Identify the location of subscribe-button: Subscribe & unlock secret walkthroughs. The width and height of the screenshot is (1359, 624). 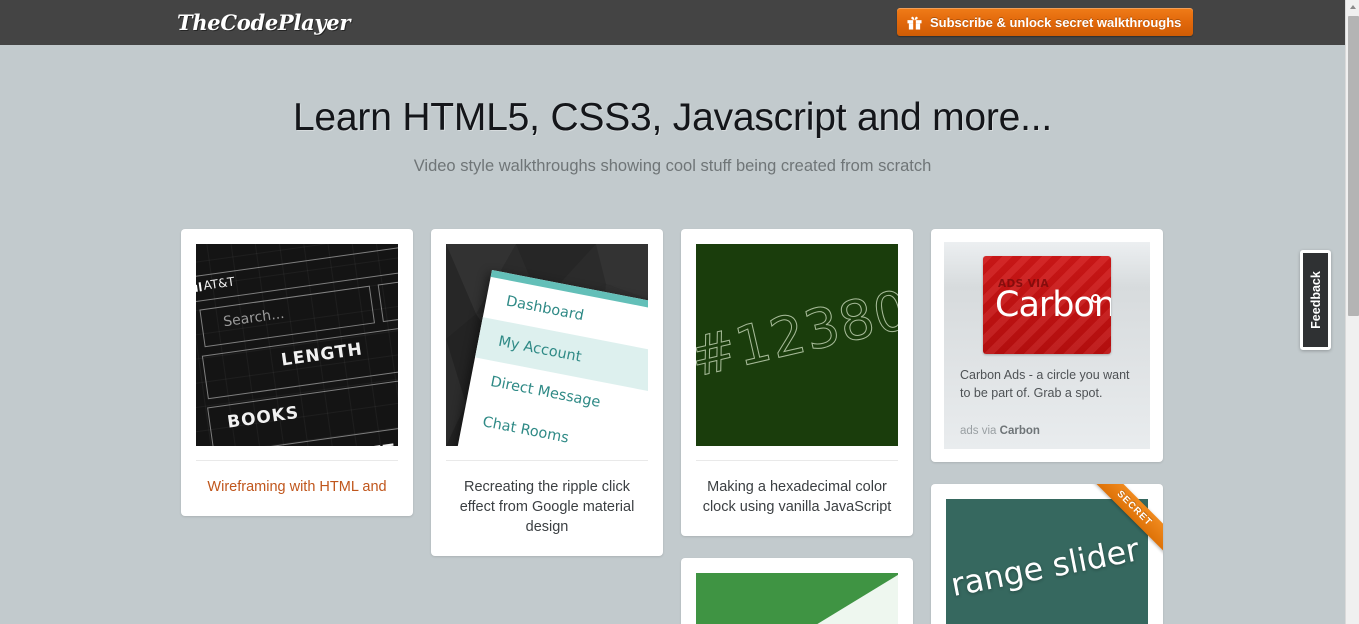
(1045, 22).